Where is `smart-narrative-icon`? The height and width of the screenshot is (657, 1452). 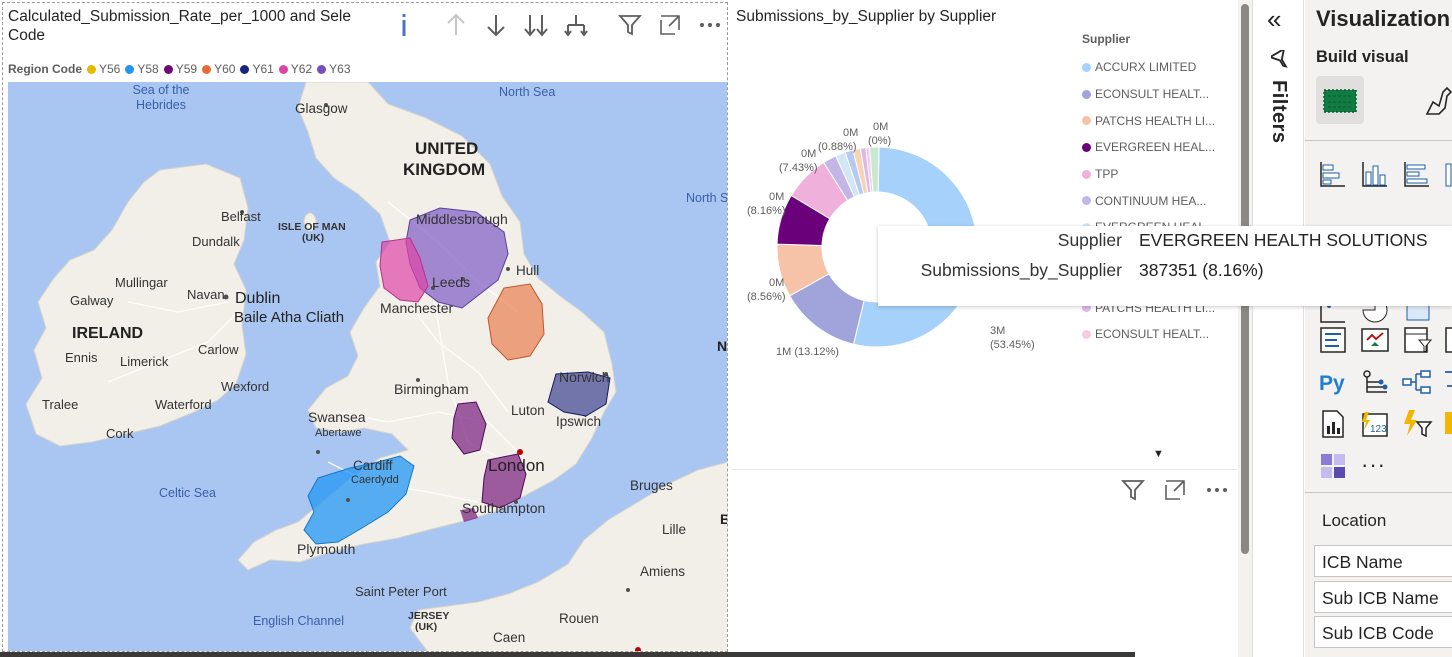 smart-narrative-icon is located at coordinates (1447, 424).